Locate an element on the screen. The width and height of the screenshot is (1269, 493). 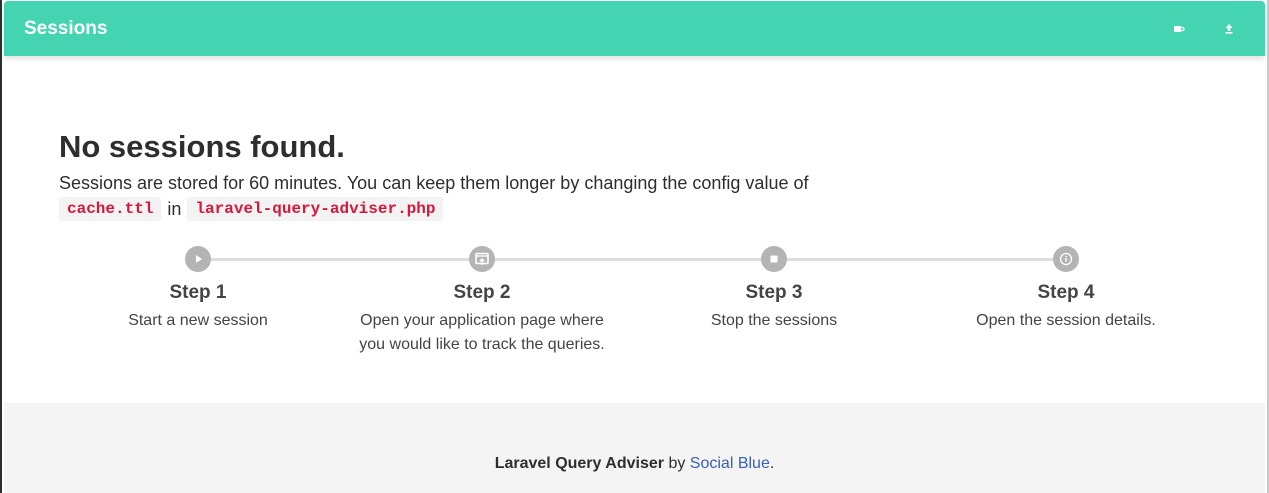
upload-button is located at coordinates (1229, 29).